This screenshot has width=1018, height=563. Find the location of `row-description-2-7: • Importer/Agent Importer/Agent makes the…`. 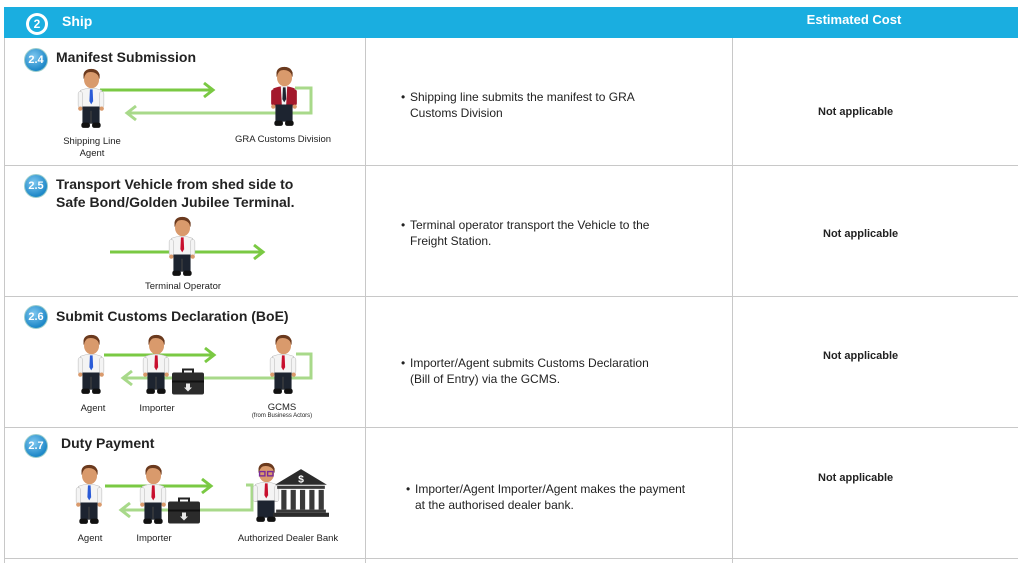

row-description-2-7: • Importer/Agent Importer/Agent makes the… is located at coordinates (546, 497).